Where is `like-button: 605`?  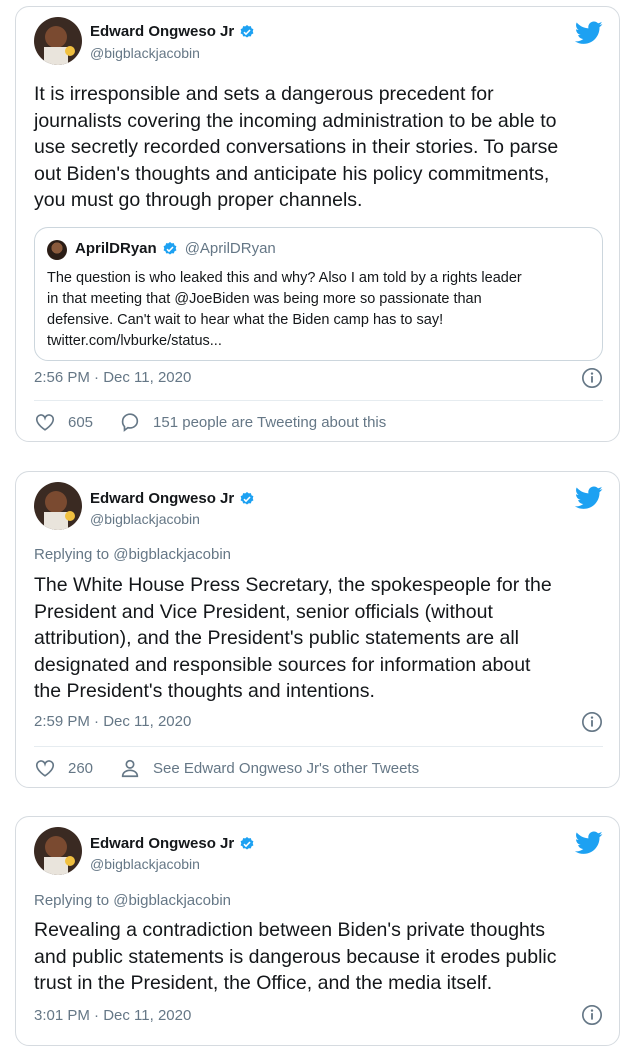 like-button: 605 is located at coordinates (63, 422).